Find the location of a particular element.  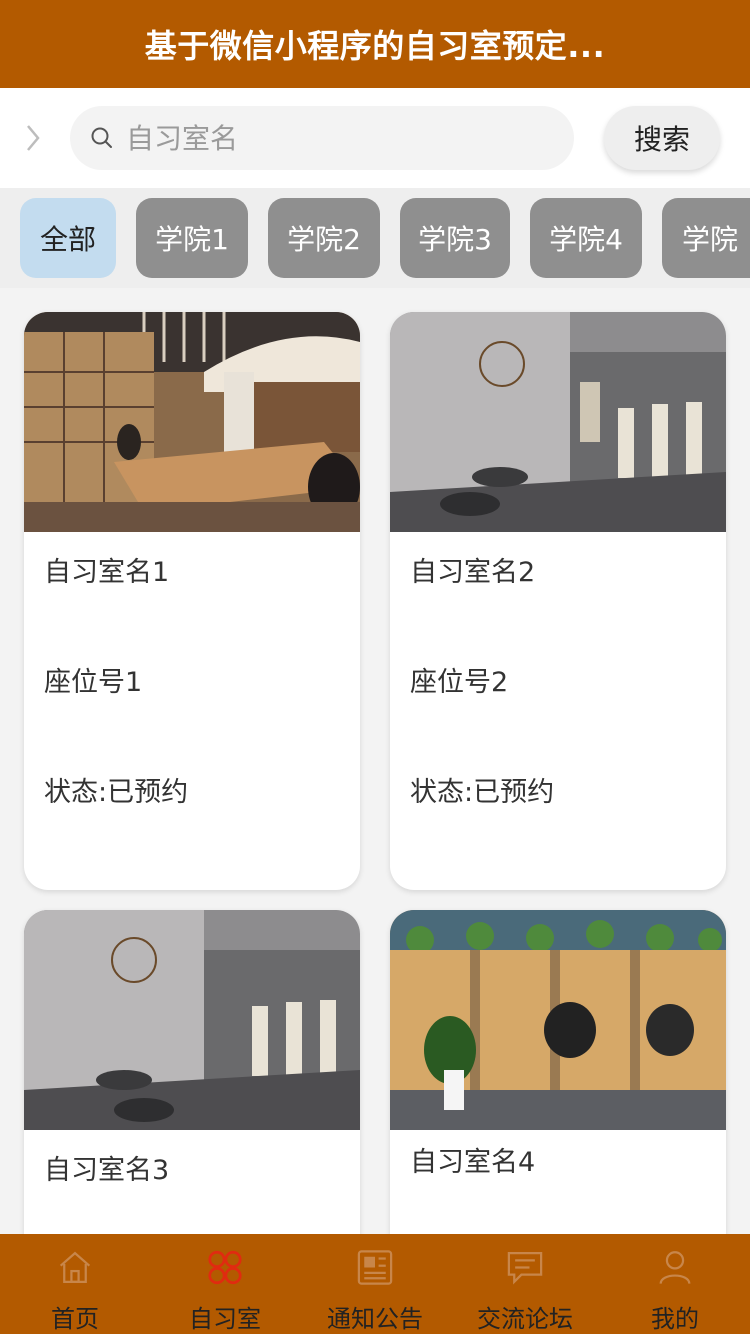

search-row: 搜索 is located at coordinates (375, 138).